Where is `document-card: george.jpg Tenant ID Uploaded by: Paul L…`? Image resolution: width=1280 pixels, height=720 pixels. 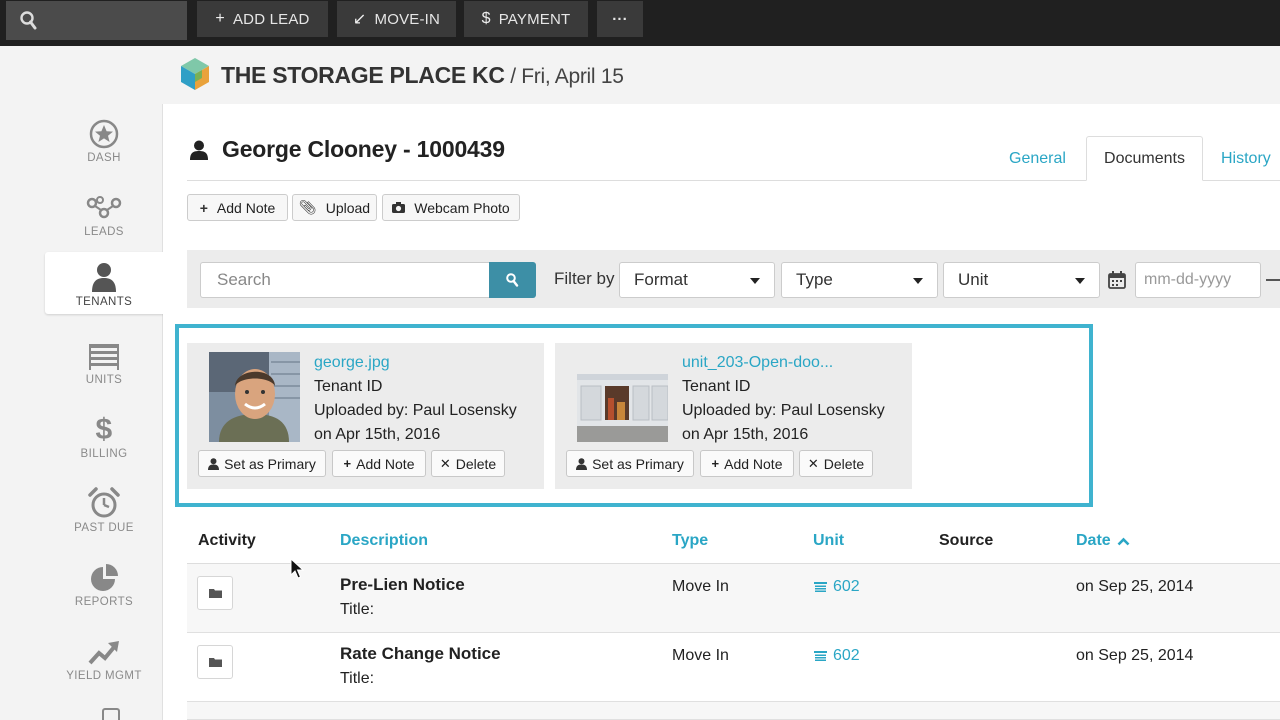
document-card: george.jpg Tenant ID Uploaded by: Paul L… is located at coordinates (365, 416).